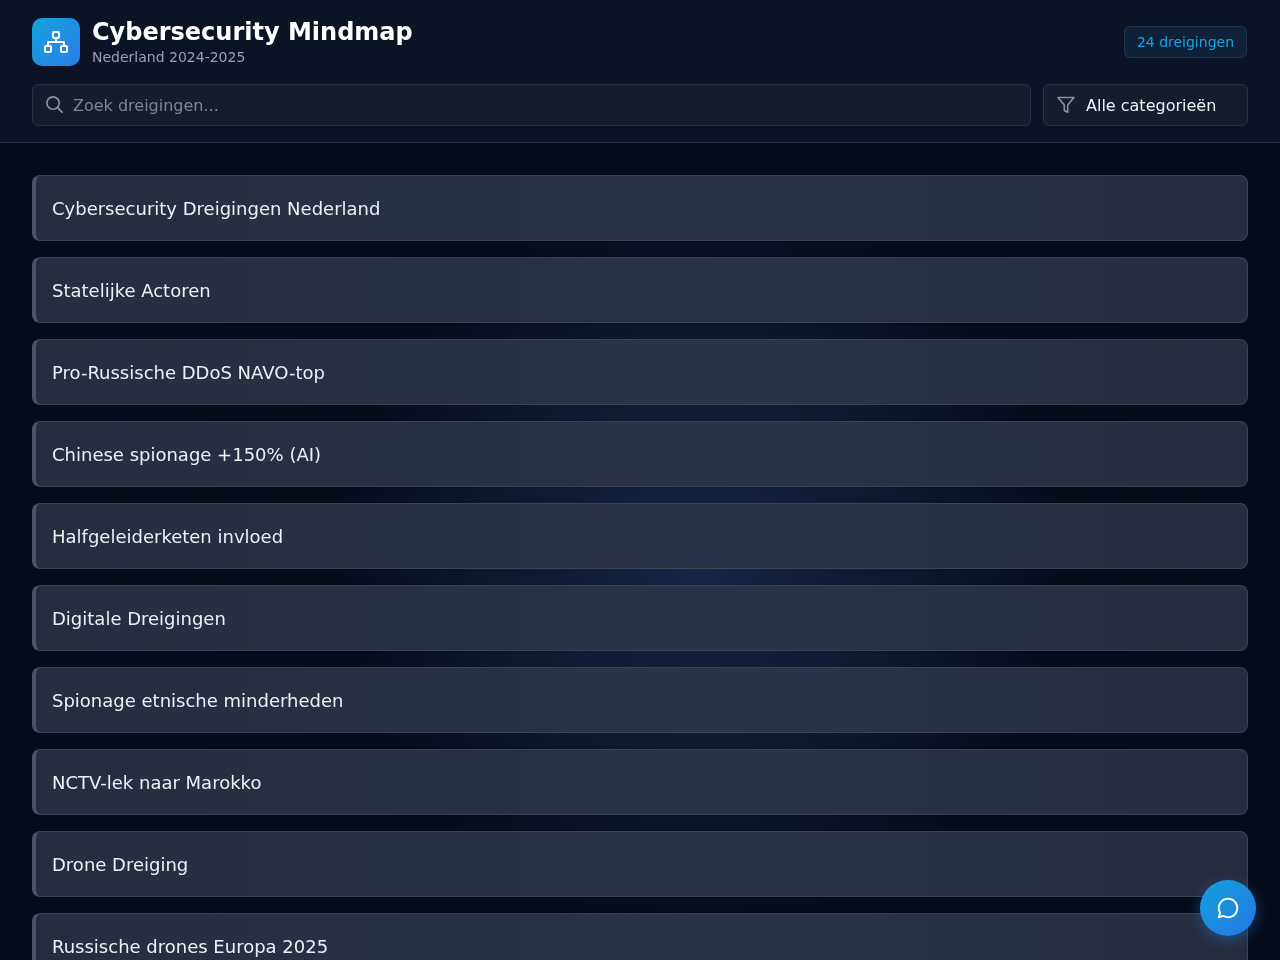 The height and width of the screenshot is (960, 1280). I want to click on threat-count-badge: 24 dreigingen, so click(1185, 42).